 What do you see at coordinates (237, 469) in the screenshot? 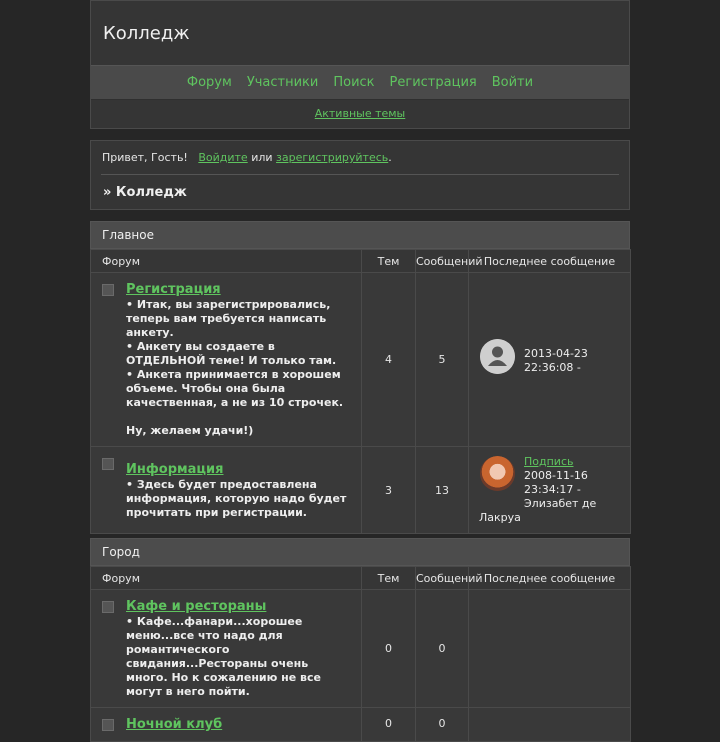
I see `forum-title-link: Информация` at bounding box center [237, 469].